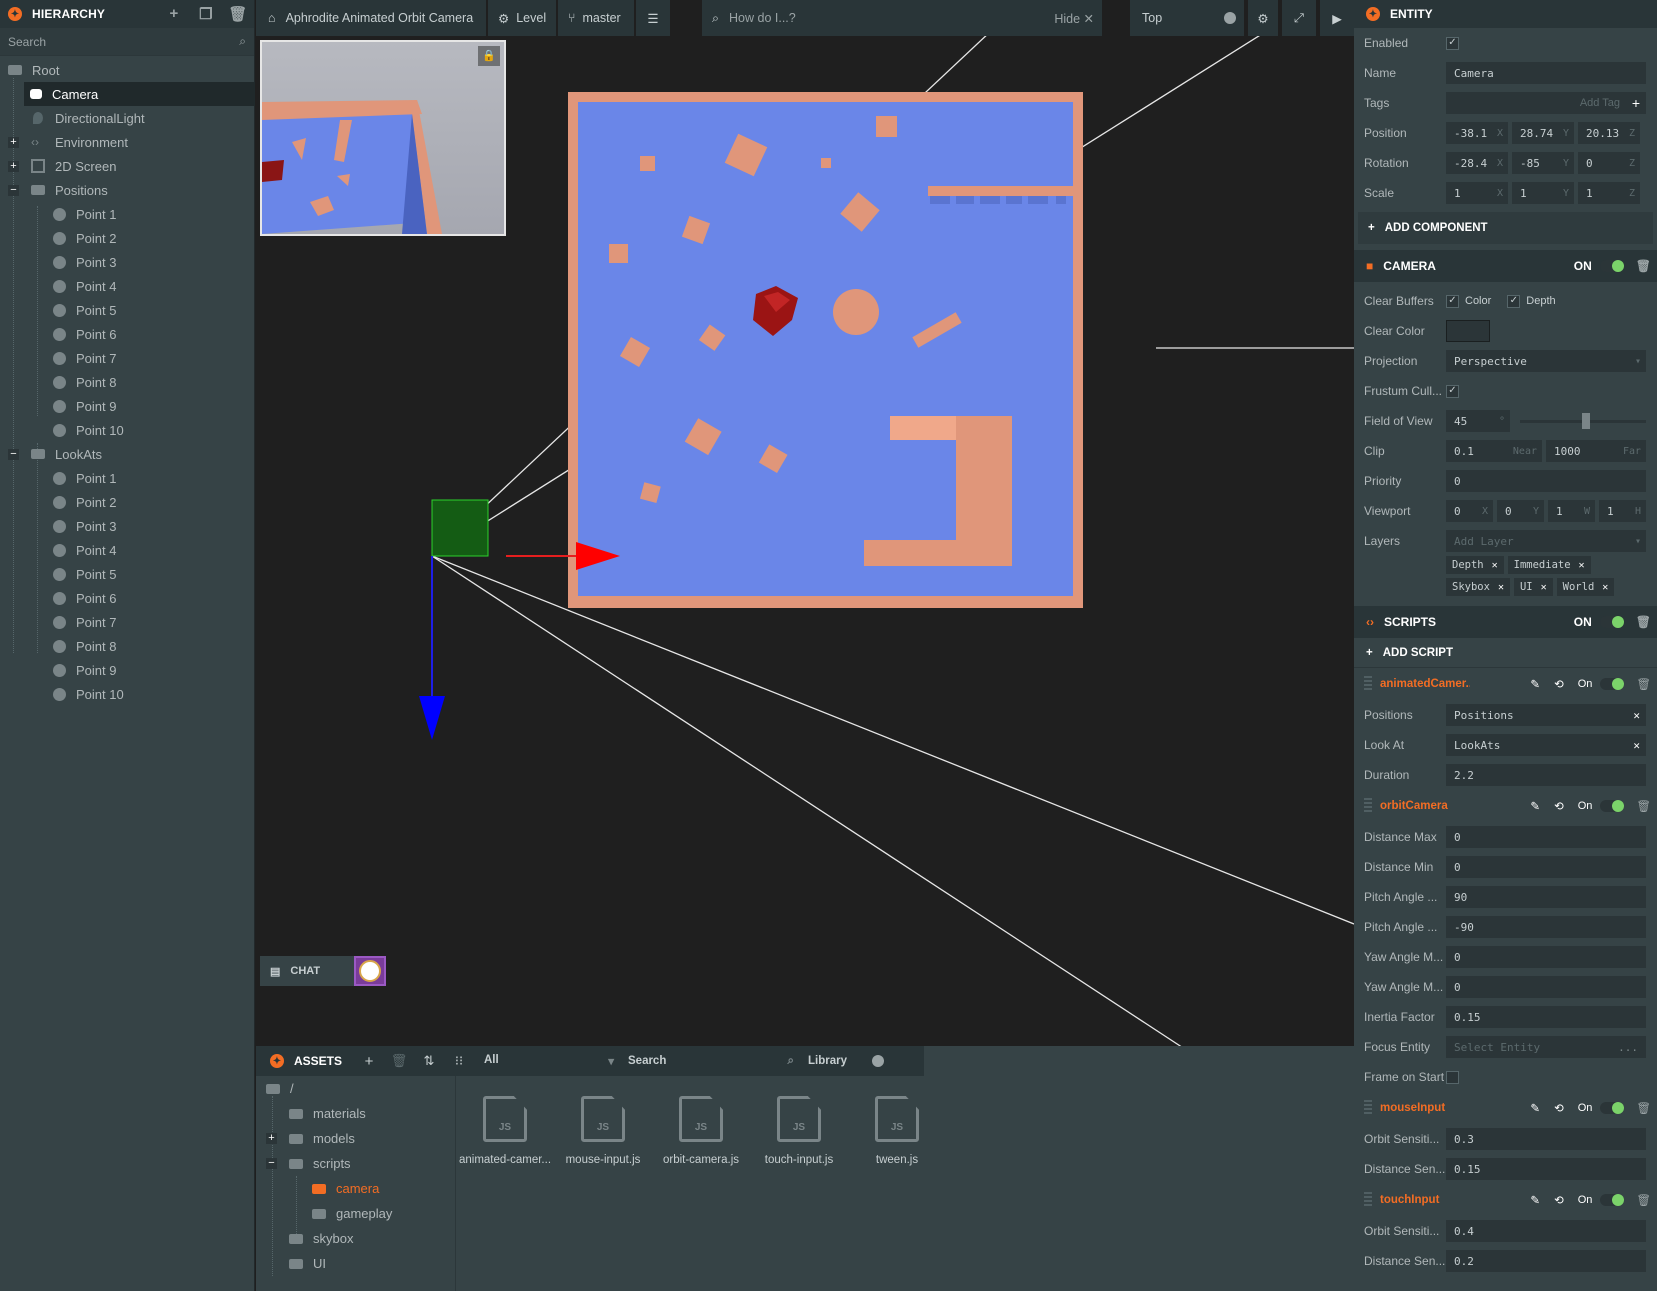  Describe the element at coordinates (127, 238) in the screenshot. I see `tree-item-positions-point-2: Point 2` at that location.